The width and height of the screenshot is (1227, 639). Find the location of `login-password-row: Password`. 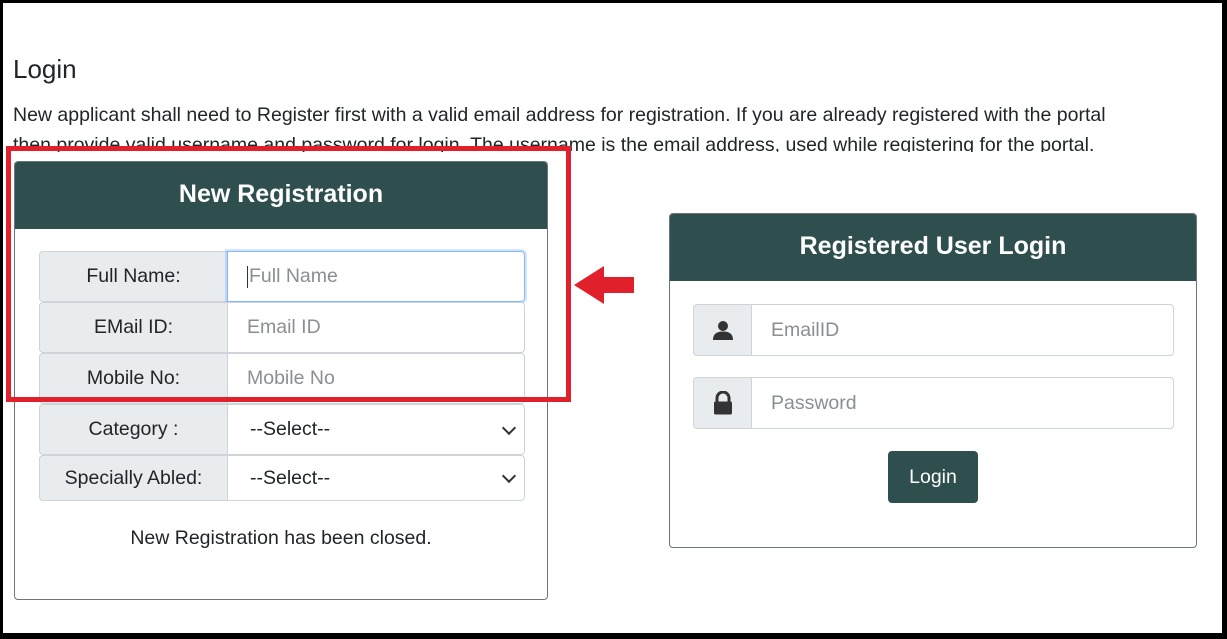

login-password-row: Password is located at coordinates (933, 403).